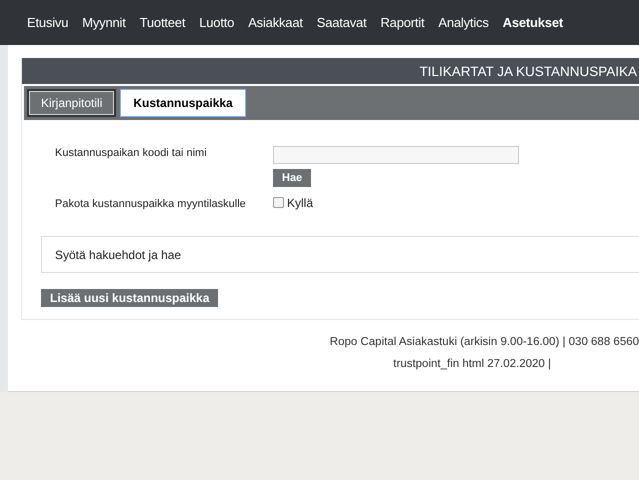  Describe the element at coordinates (402, 22) in the screenshot. I see `nav-link: Raportit` at that location.